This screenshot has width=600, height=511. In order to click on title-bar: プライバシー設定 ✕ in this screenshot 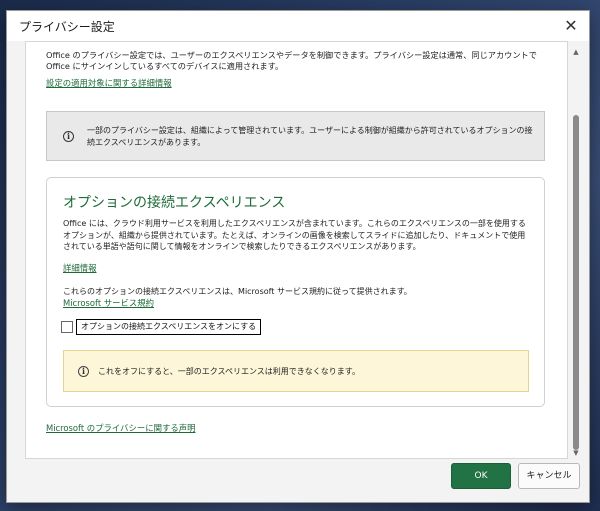, I will do `click(298, 26)`.